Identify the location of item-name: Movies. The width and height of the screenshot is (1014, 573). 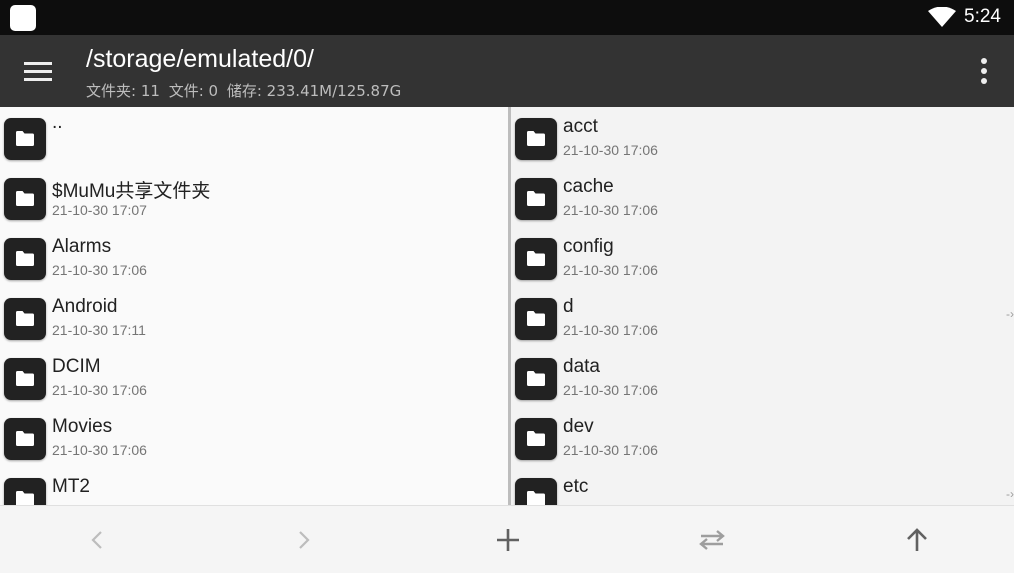
(82, 426).